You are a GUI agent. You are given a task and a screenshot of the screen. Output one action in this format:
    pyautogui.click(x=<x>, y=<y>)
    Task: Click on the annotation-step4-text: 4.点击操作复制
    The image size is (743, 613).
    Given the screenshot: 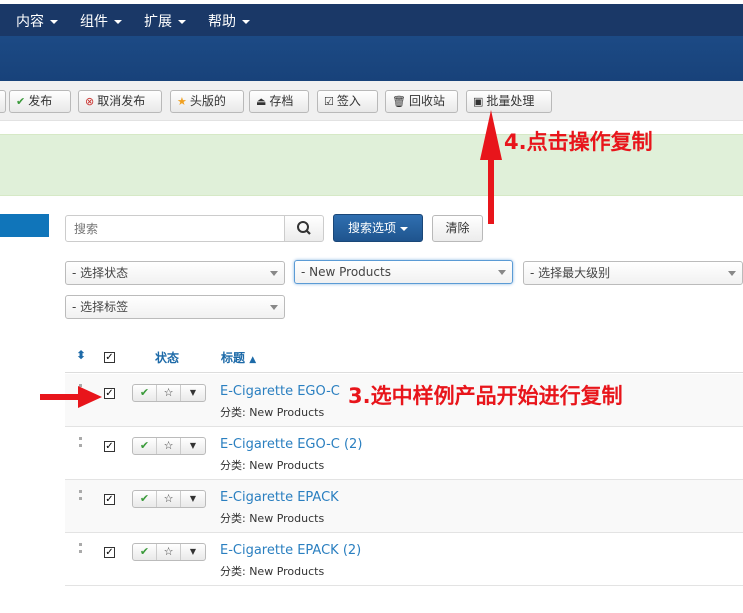 What is the action you would take?
    pyautogui.click(x=578, y=142)
    